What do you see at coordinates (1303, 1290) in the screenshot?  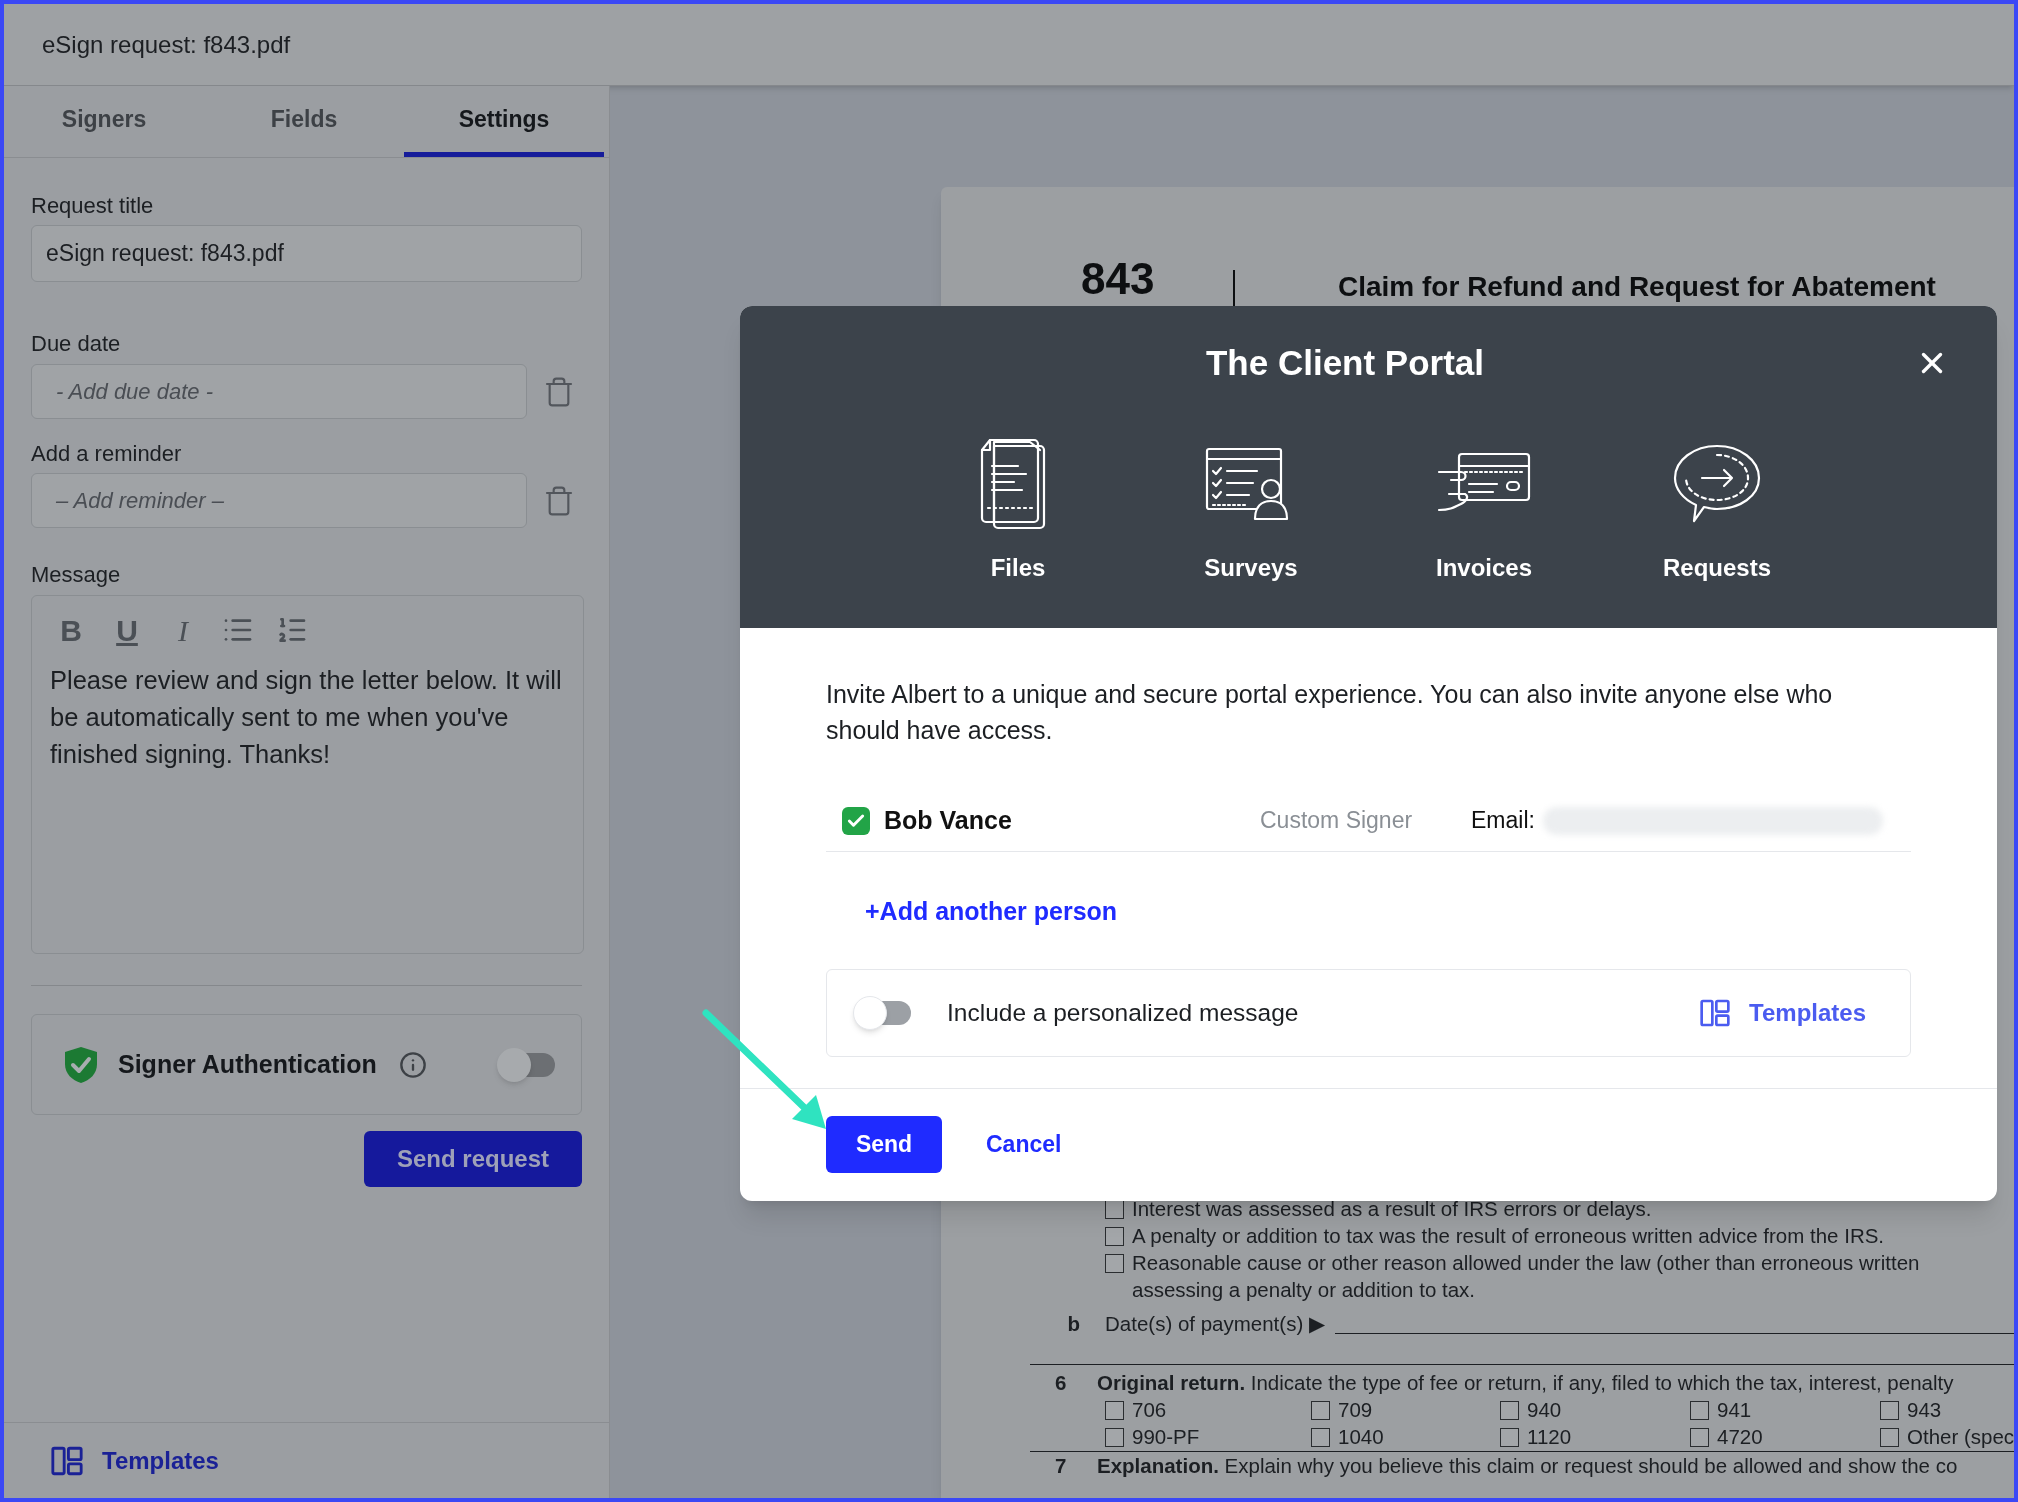 I see `form-text: assessing a penalty or addition to tax.` at bounding box center [1303, 1290].